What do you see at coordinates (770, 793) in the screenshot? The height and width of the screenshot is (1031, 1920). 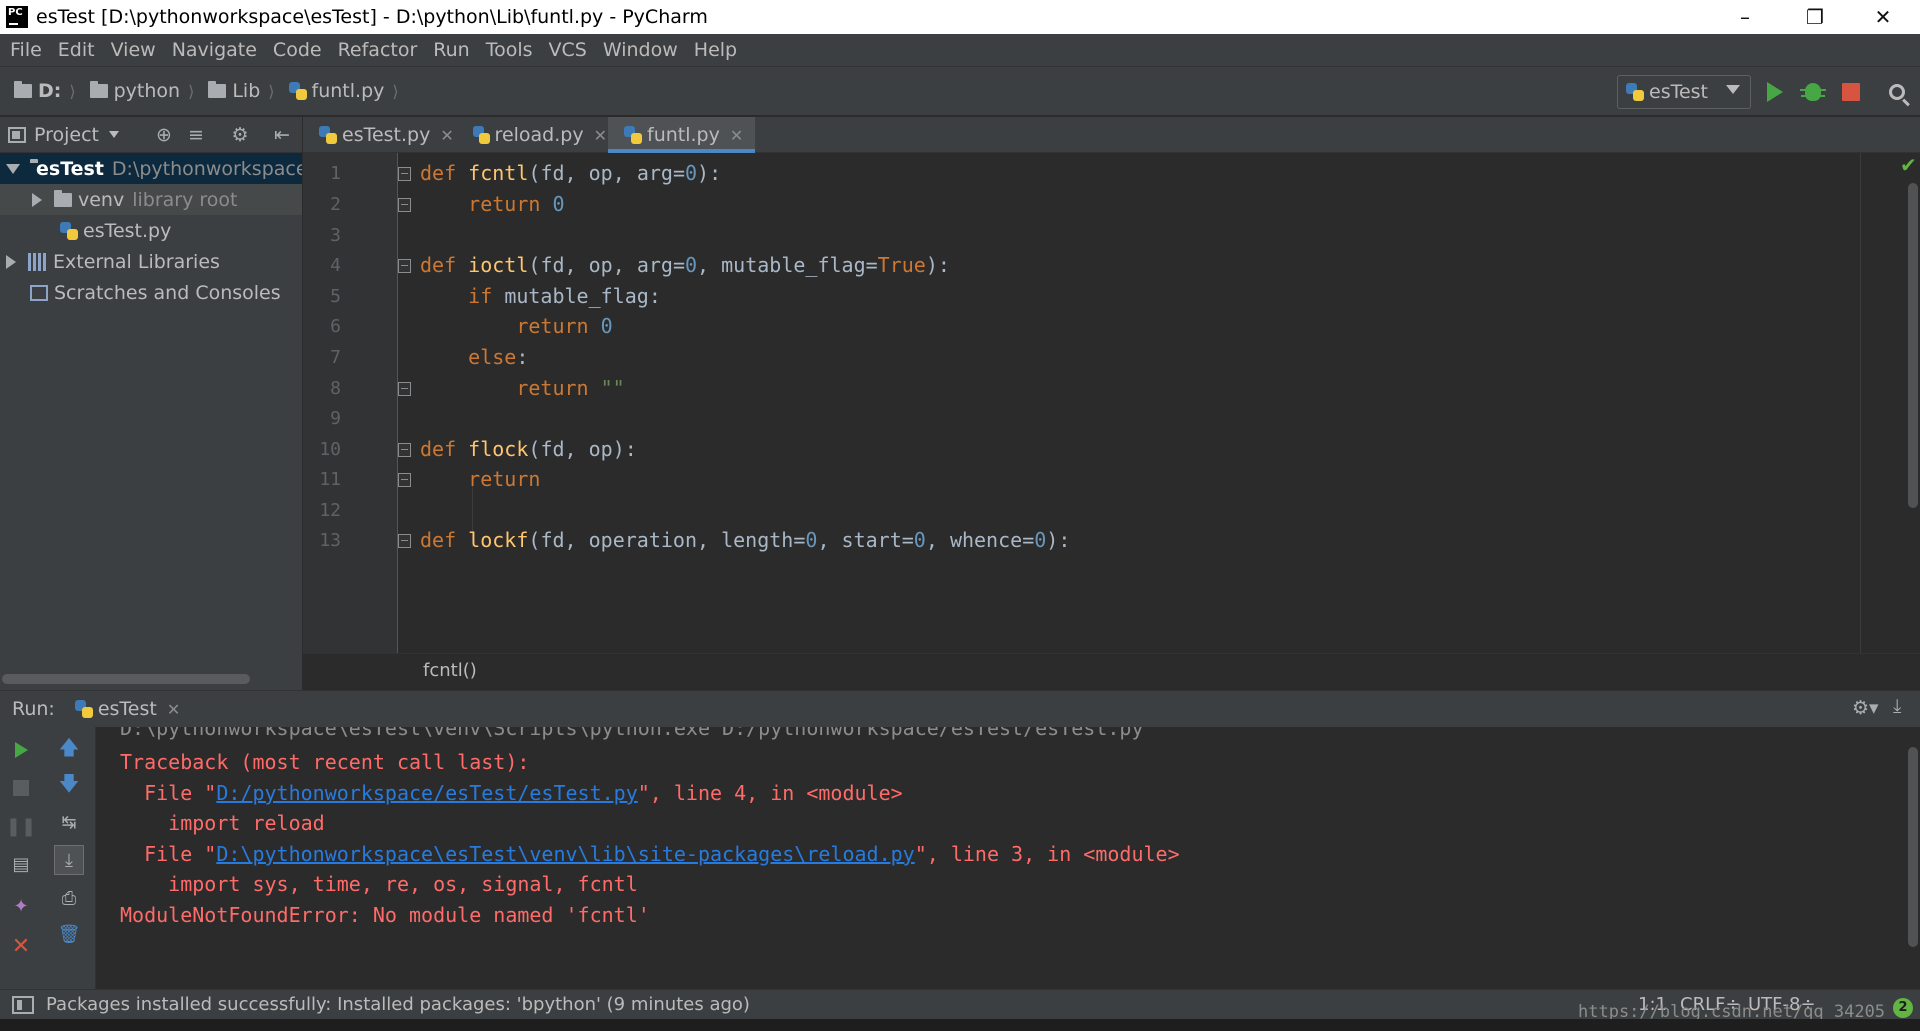 I see `console-text: ", line 4, in <module>` at bounding box center [770, 793].